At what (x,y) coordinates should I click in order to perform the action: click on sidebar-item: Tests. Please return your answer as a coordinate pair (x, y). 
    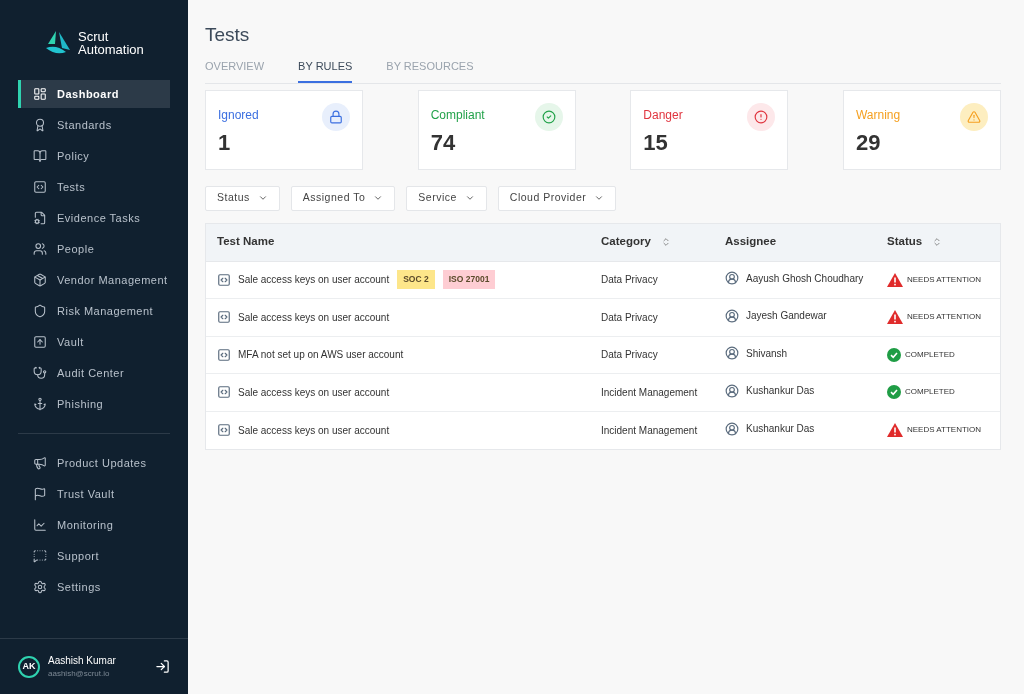
    Looking at the image, I should click on (94, 187).